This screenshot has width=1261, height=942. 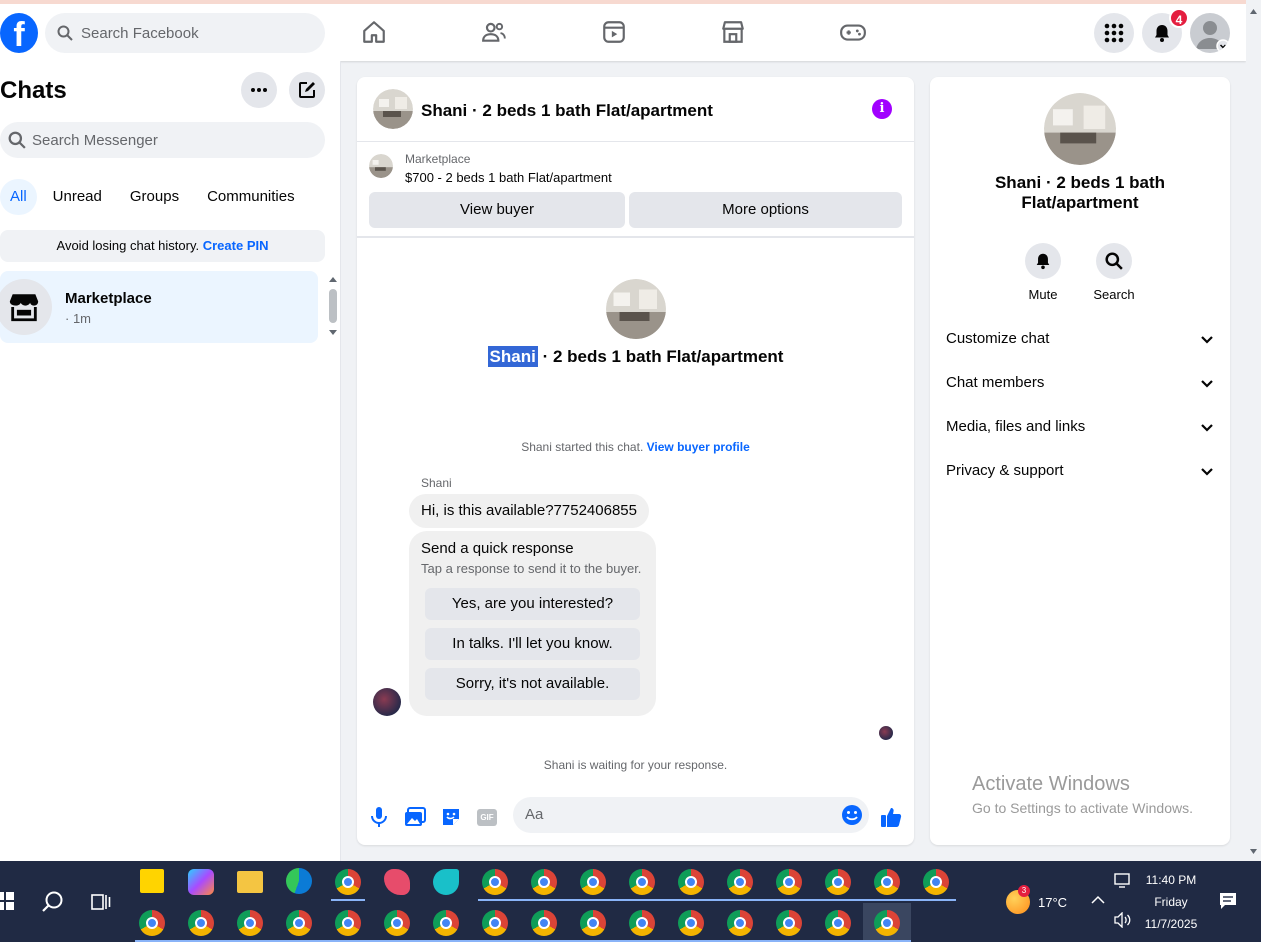 What do you see at coordinates (614, 32) in the screenshot?
I see `video-icon` at bounding box center [614, 32].